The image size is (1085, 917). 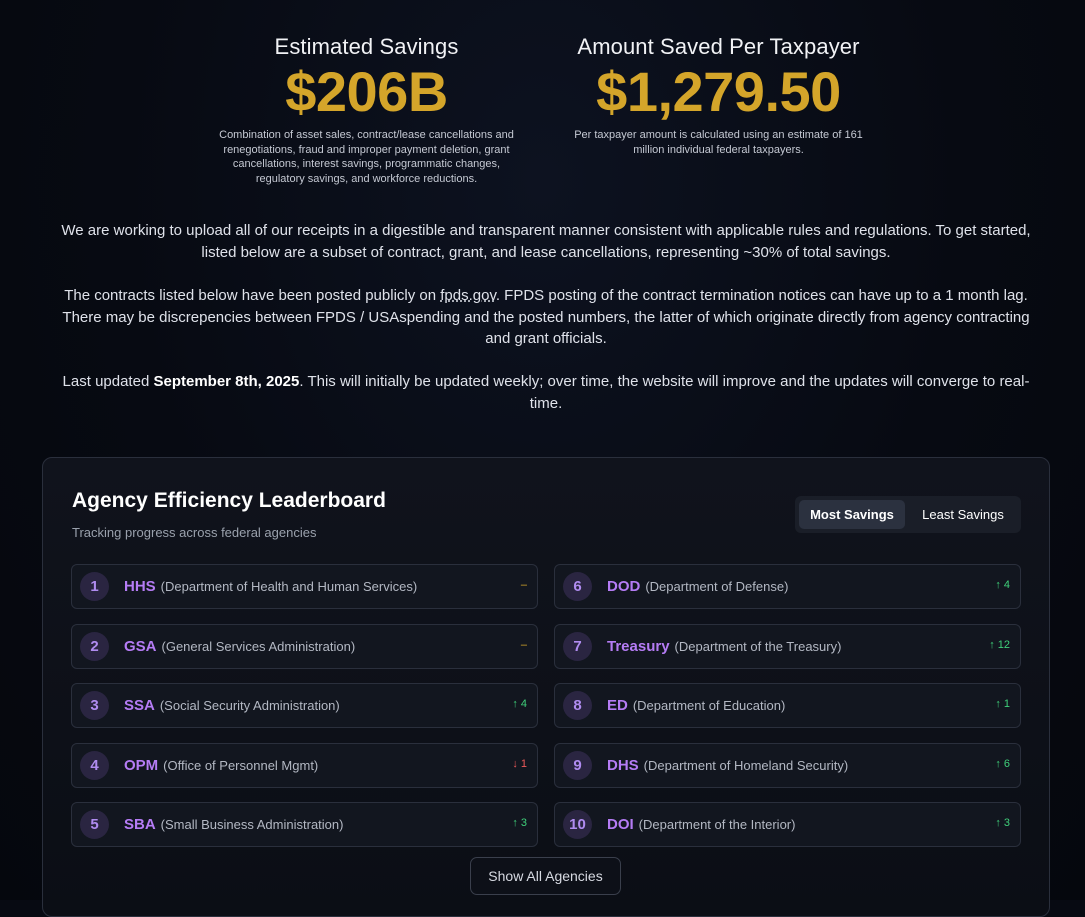 What do you see at coordinates (746, 765) in the screenshot?
I see `agency-full-name: (Department of Homeland Security)` at bounding box center [746, 765].